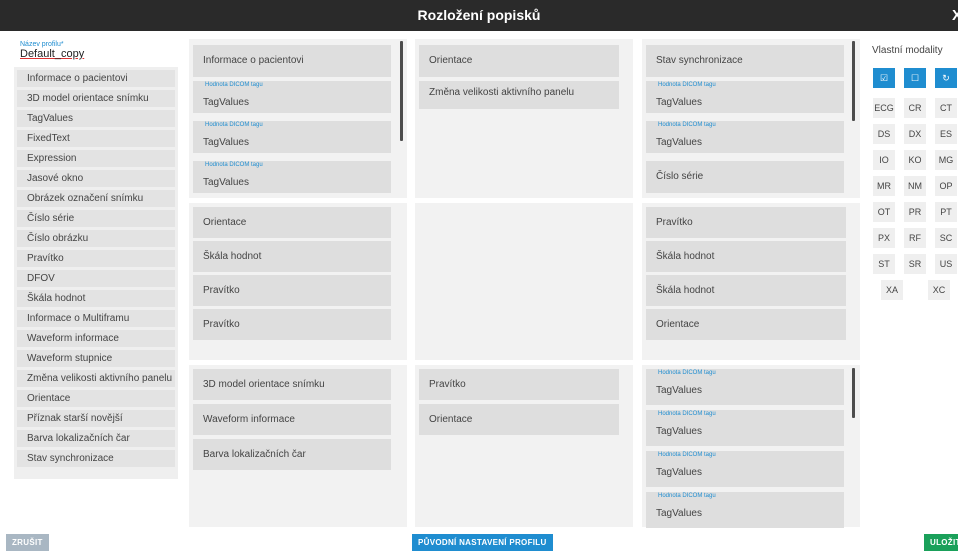 The height and width of the screenshot is (551, 958). I want to click on list-item: Waveform stupnice, so click(96, 358).